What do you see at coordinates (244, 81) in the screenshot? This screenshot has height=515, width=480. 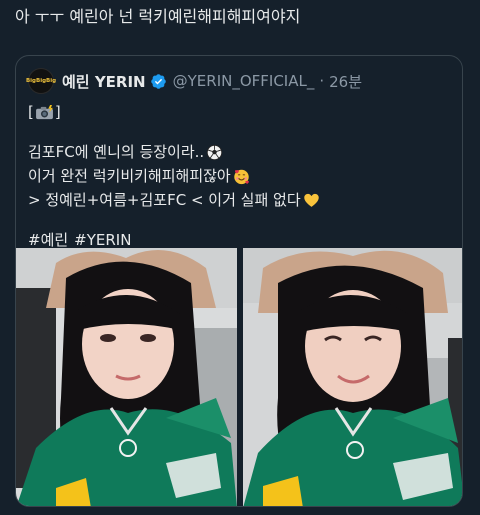 I see `user-handle: @YERIN_OFFICIAL_` at bounding box center [244, 81].